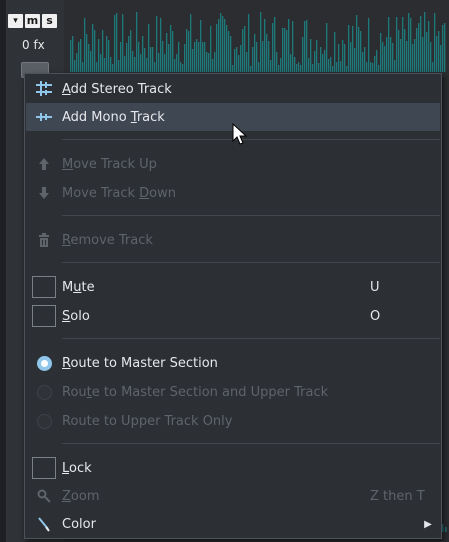 This screenshot has width=449, height=542. I want to click on menu-item-mute: Mute U, so click(233, 287).